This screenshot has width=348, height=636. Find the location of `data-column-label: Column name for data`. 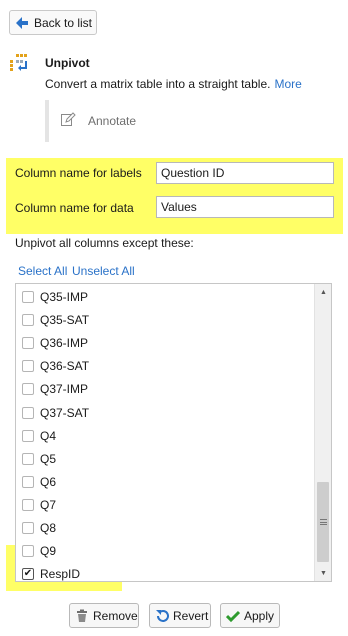

data-column-label: Column name for data is located at coordinates (74, 208).